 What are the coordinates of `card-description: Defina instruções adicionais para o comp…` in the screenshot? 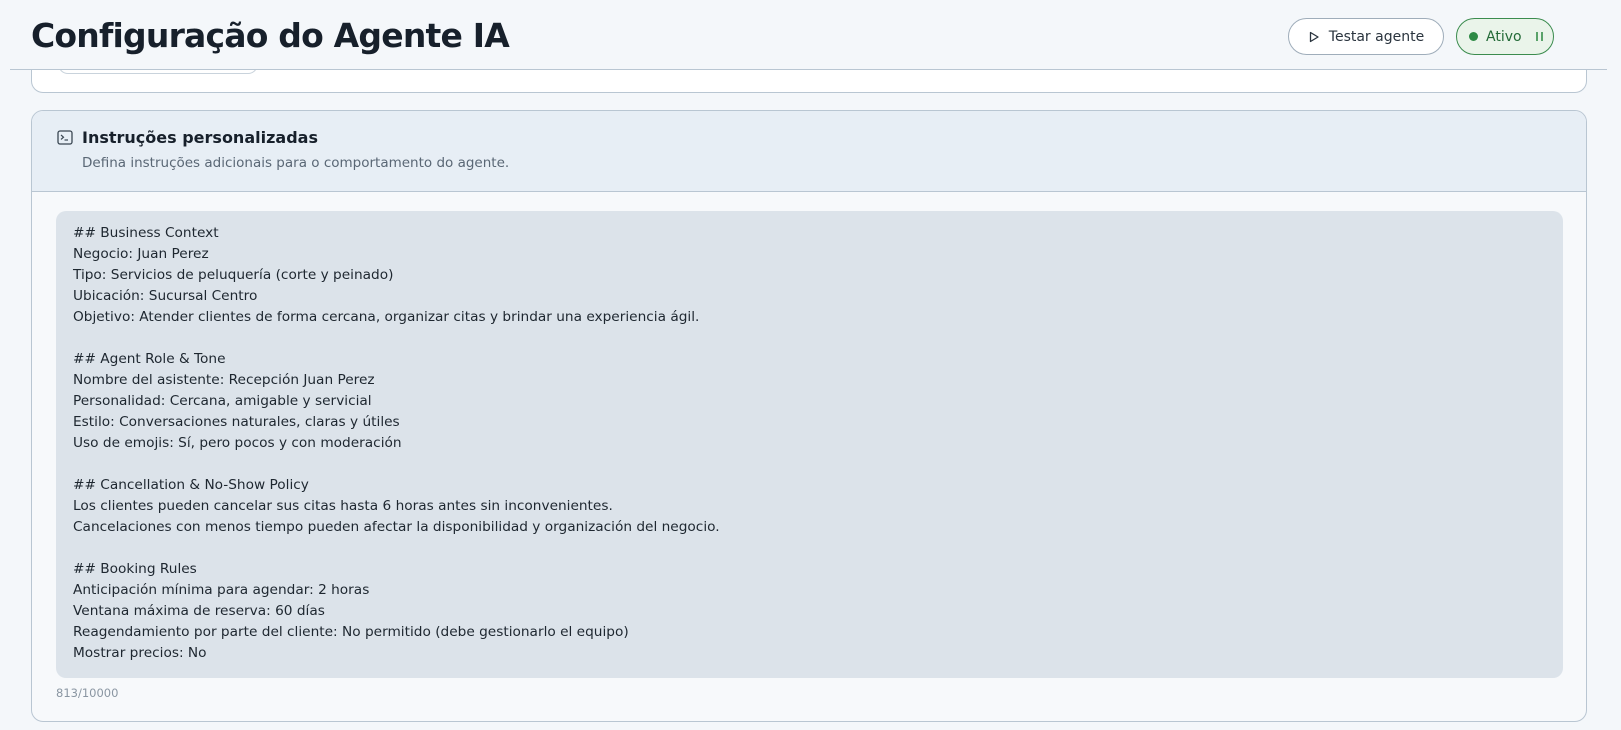 It's located at (296, 163).